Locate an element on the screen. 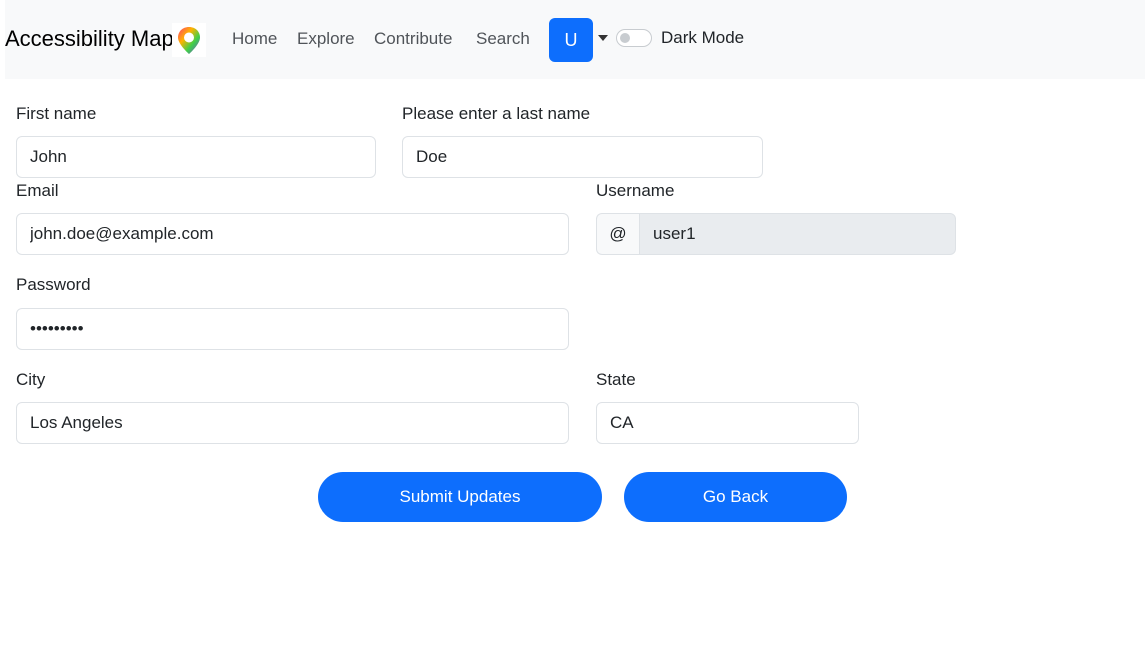 This screenshot has width=1145, height=653. first-name-label: First name is located at coordinates (56, 113).